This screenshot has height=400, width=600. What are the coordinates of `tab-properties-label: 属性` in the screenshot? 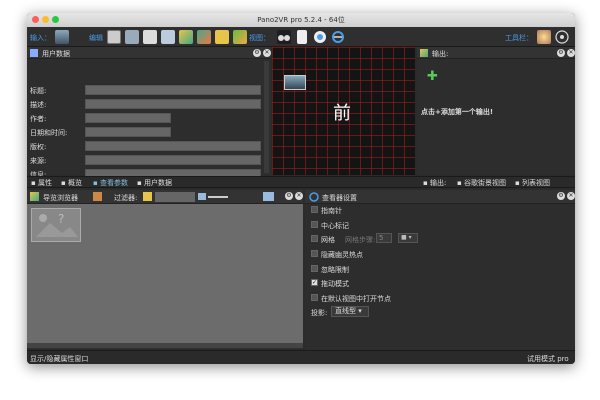 It's located at (44, 183).